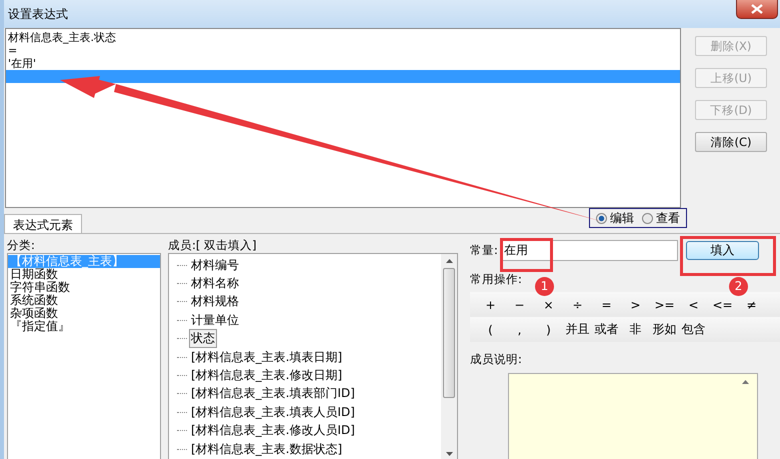 The width and height of the screenshot is (780, 459). Describe the element at coordinates (43, 223) in the screenshot. I see `tab: 表达式元素` at that location.